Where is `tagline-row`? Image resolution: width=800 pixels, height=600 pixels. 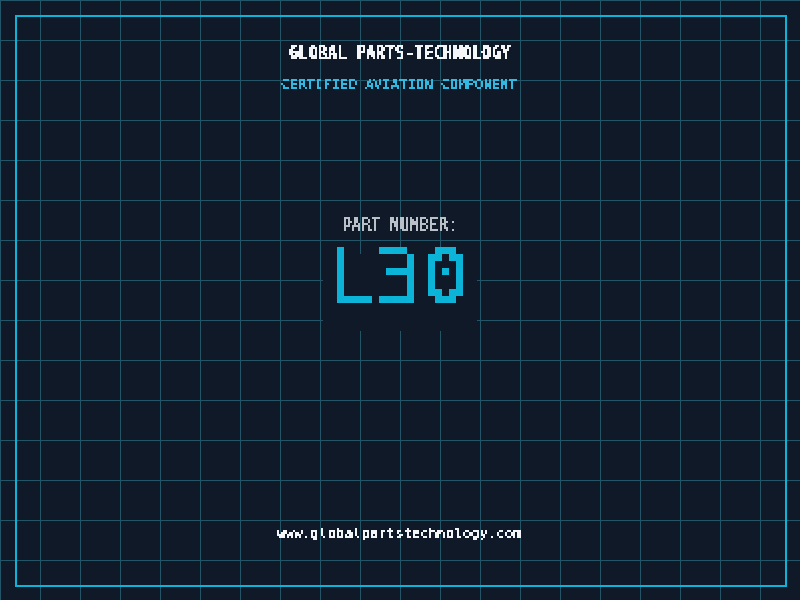 tagline-row is located at coordinates (400, 88).